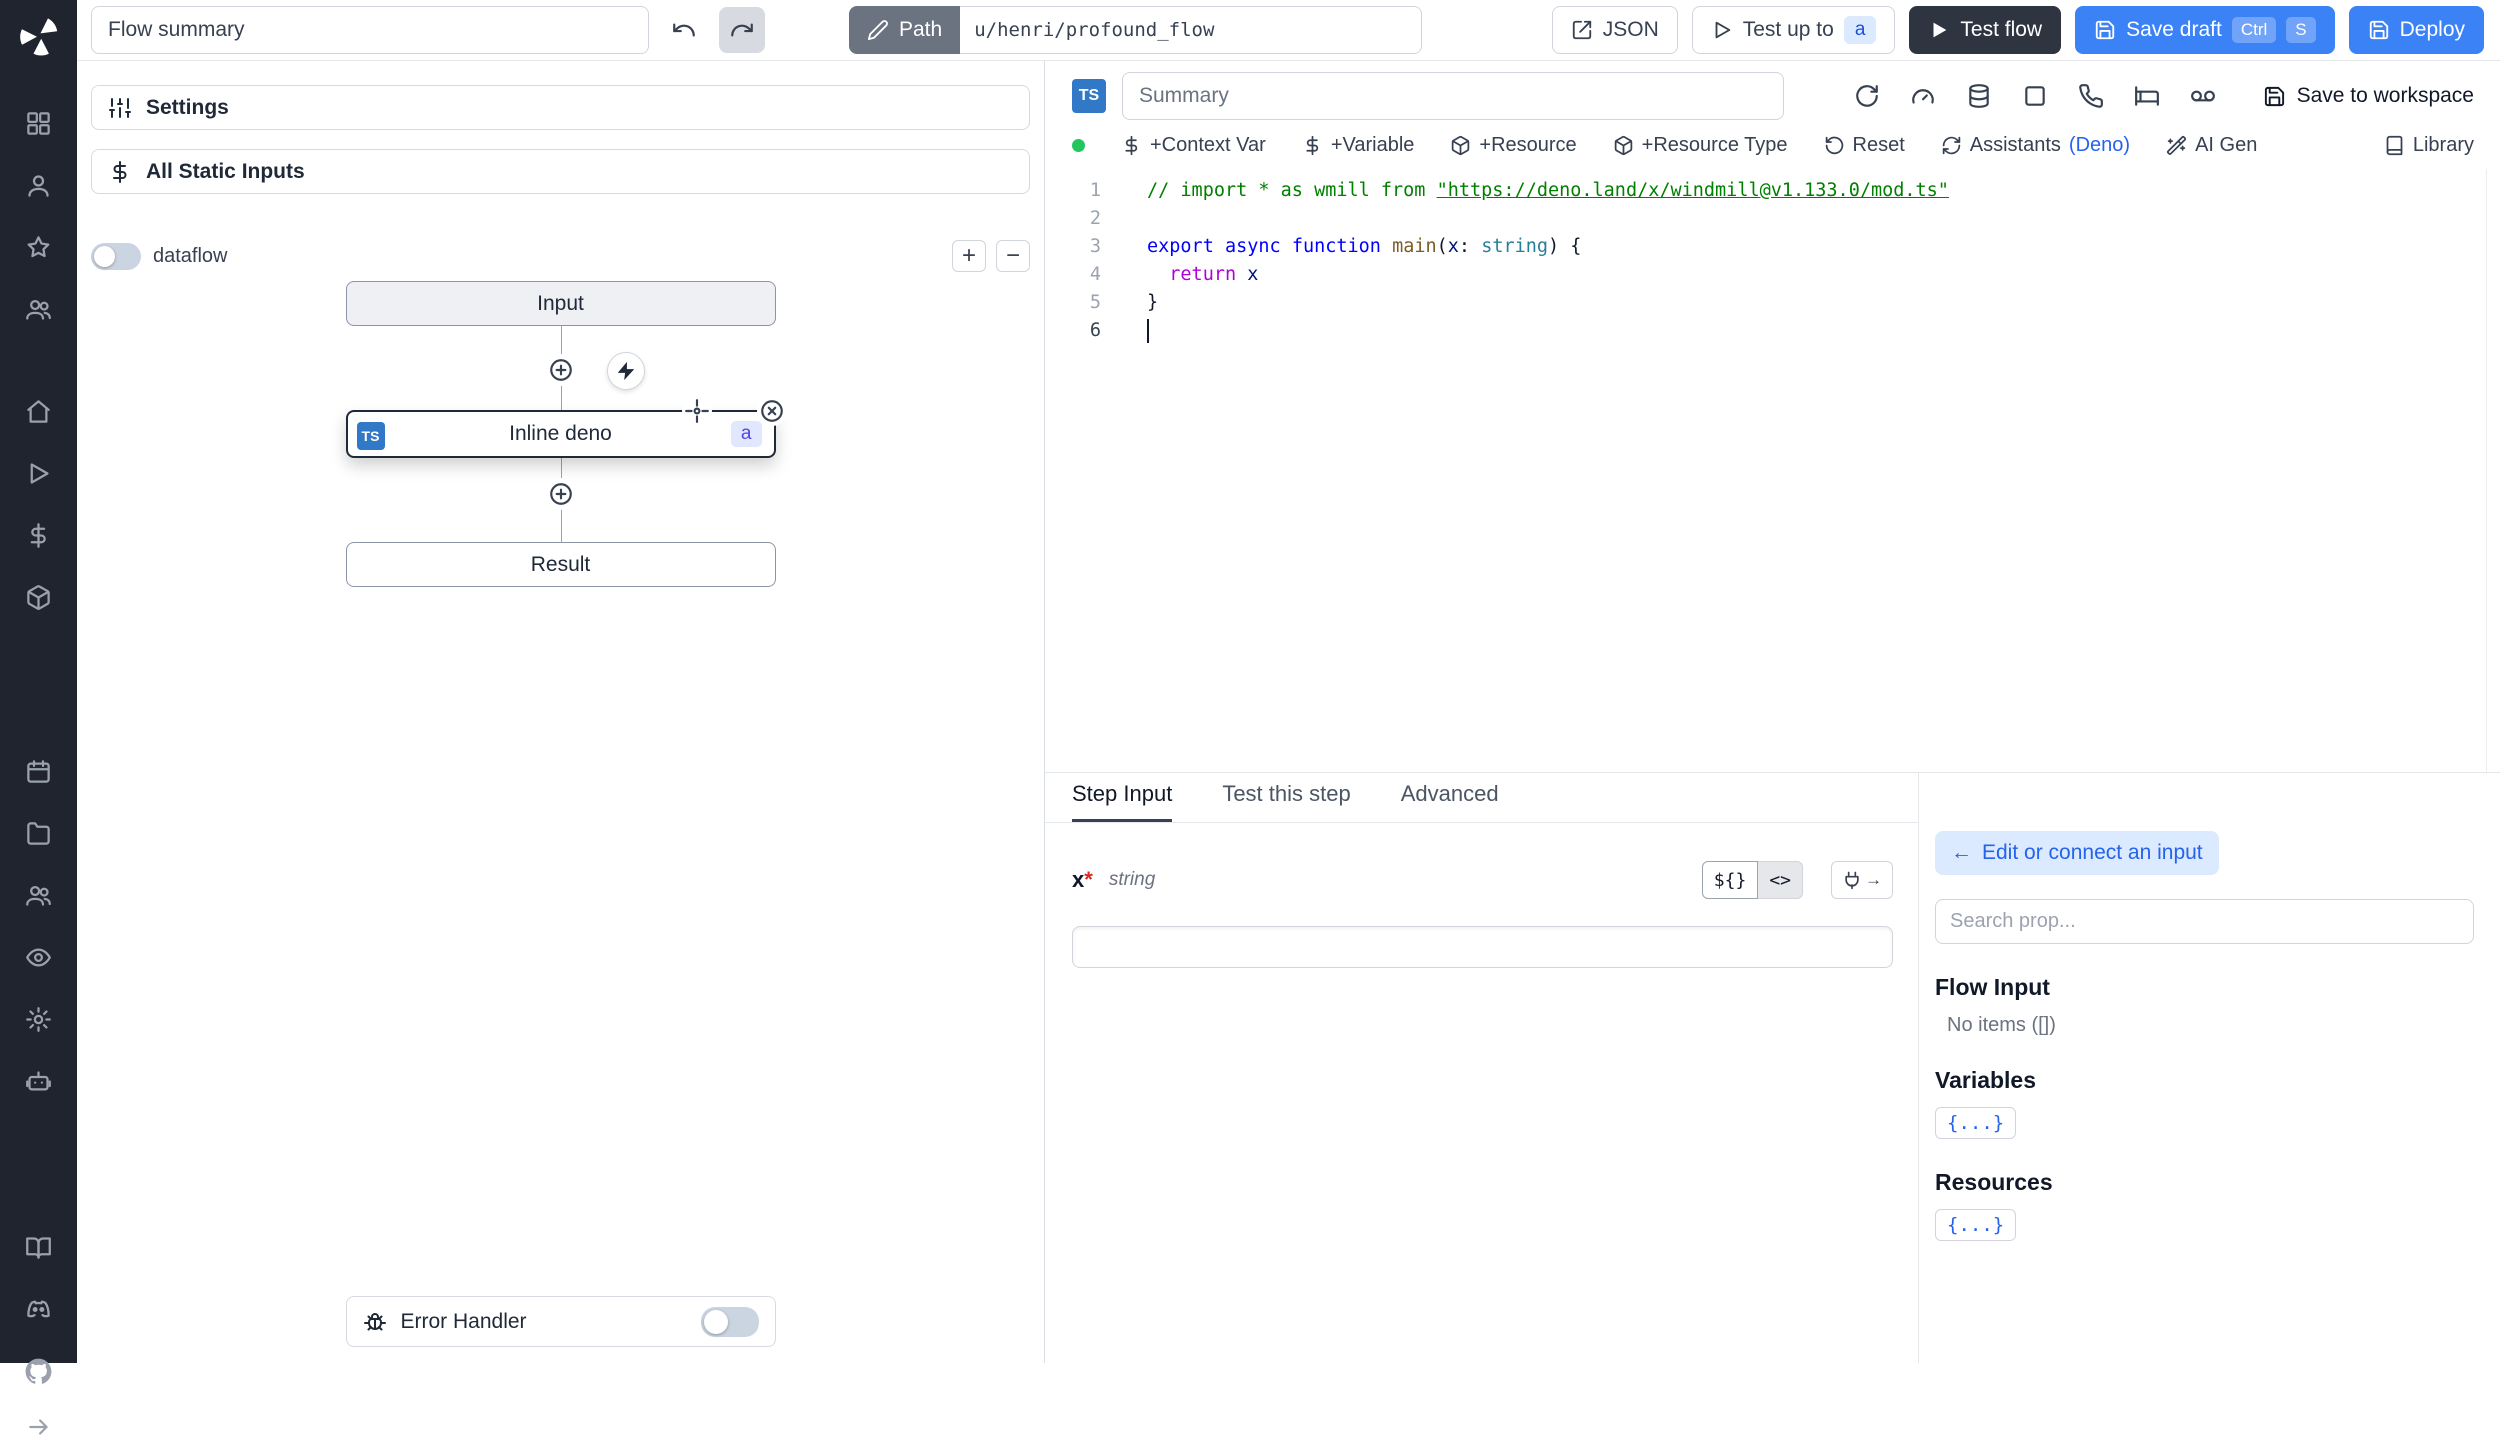 This screenshot has height=1440, width=2500. I want to click on move-step-button, so click(696, 411).